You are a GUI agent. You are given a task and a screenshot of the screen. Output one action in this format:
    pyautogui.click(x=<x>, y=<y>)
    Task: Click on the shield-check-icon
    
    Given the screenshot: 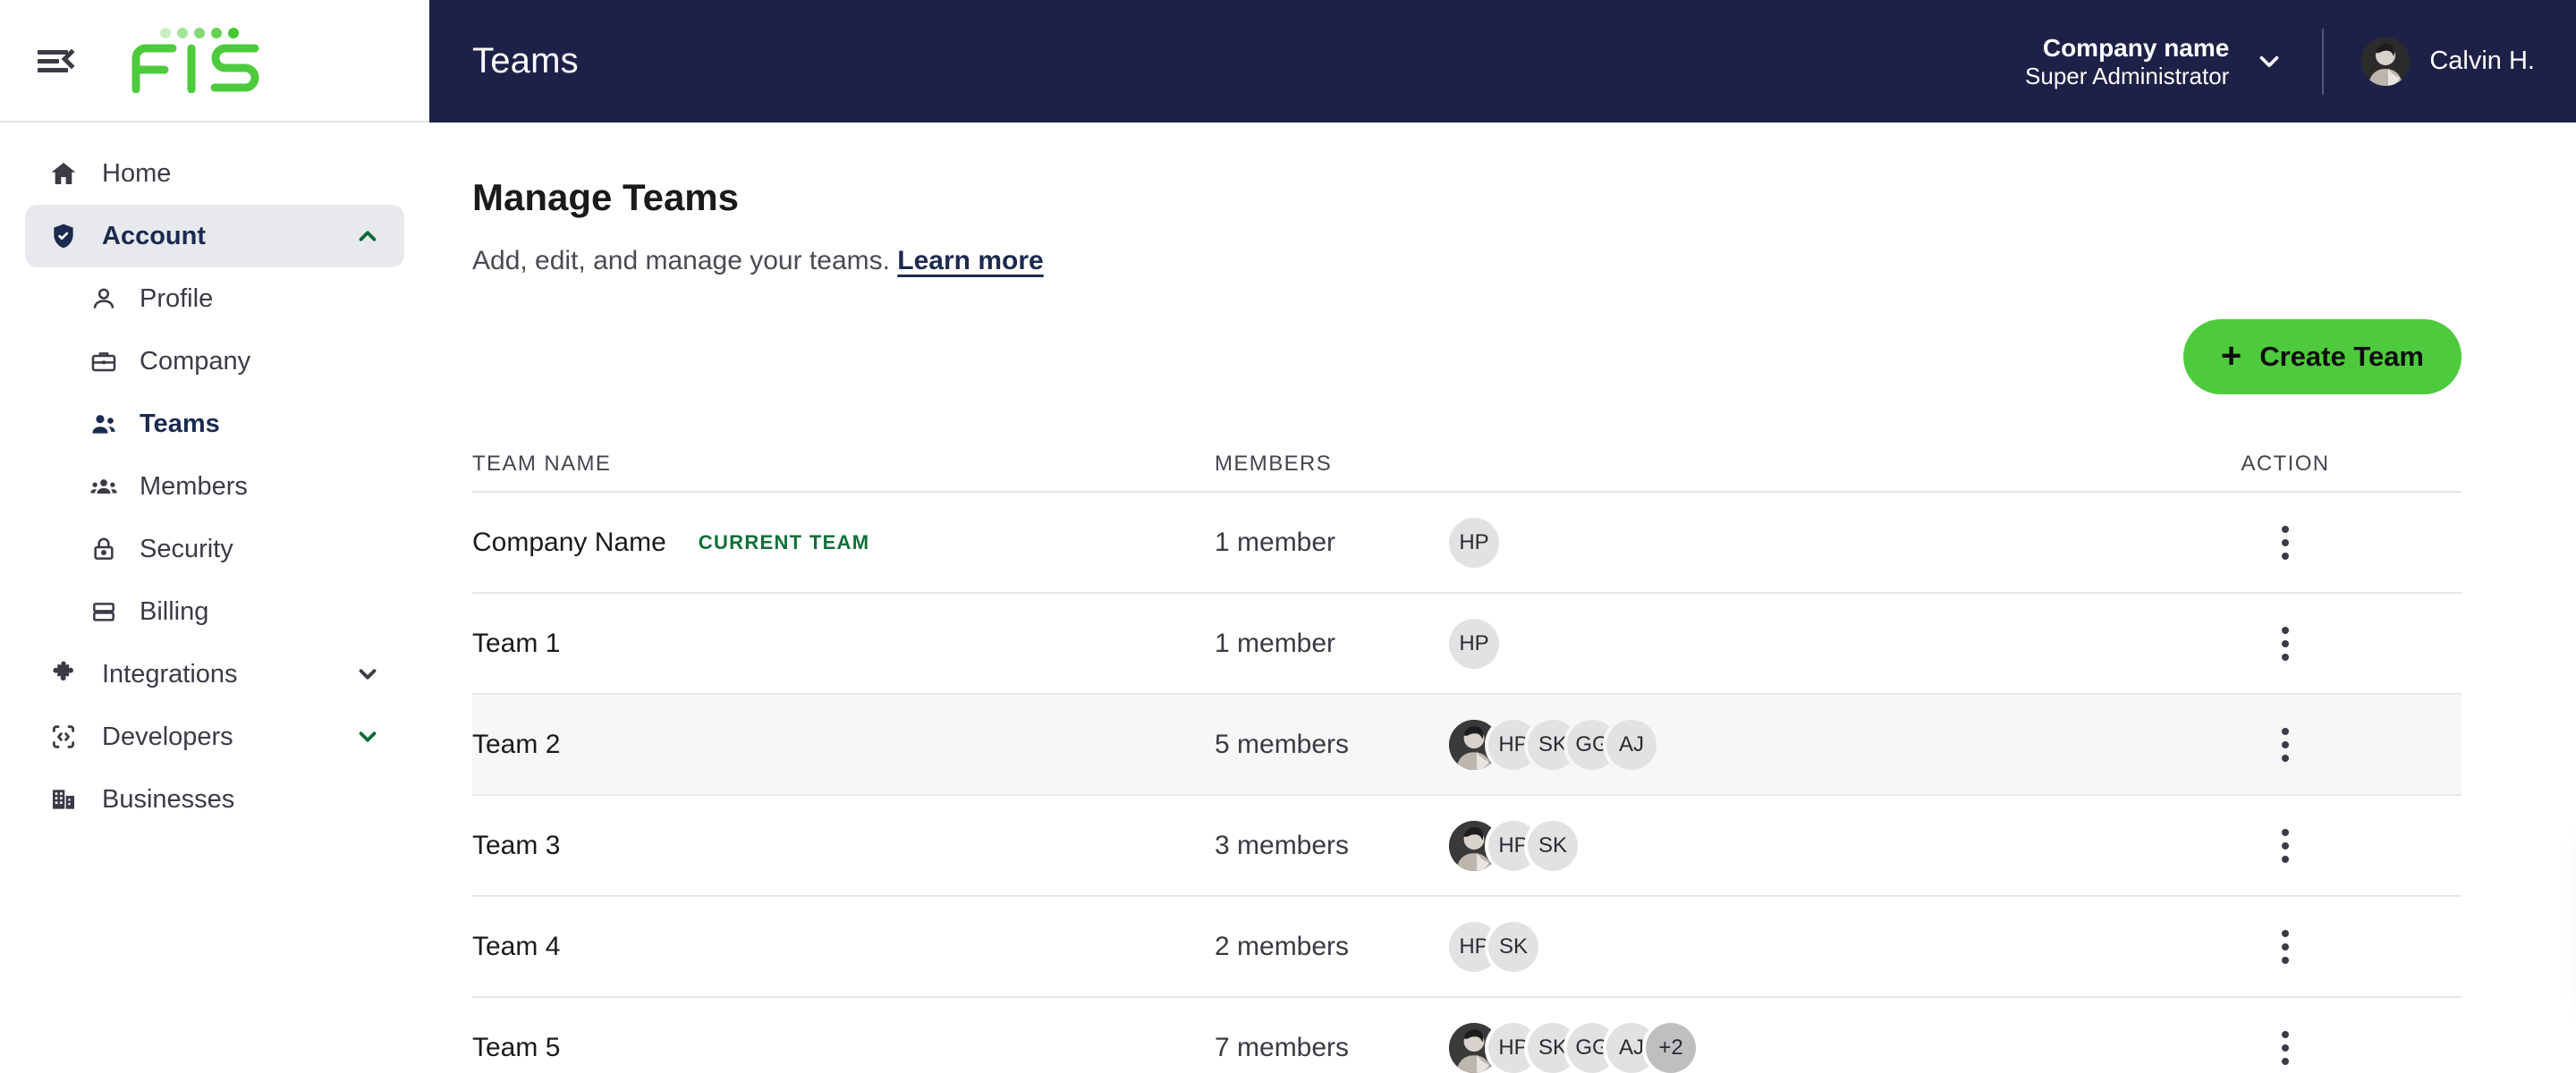 What is the action you would take?
    pyautogui.click(x=63, y=236)
    